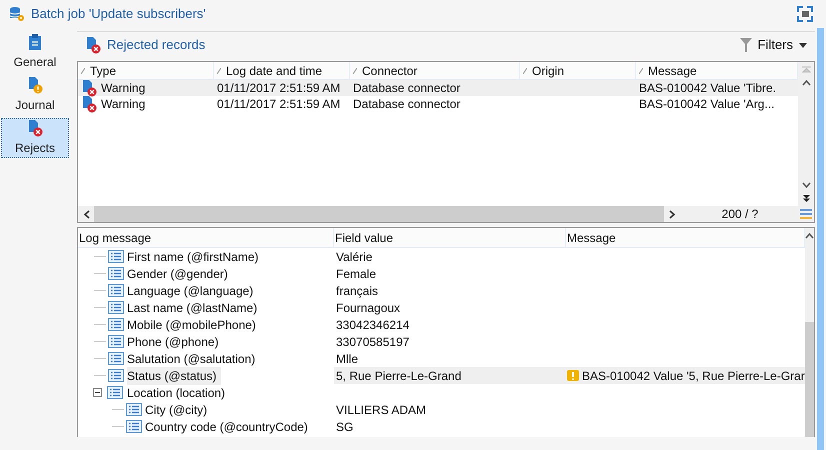 The image size is (826, 450). What do you see at coordinates (373, 325) in the screenshot?
I see `field-value: 33042346214` at bounding box center [373, 325].